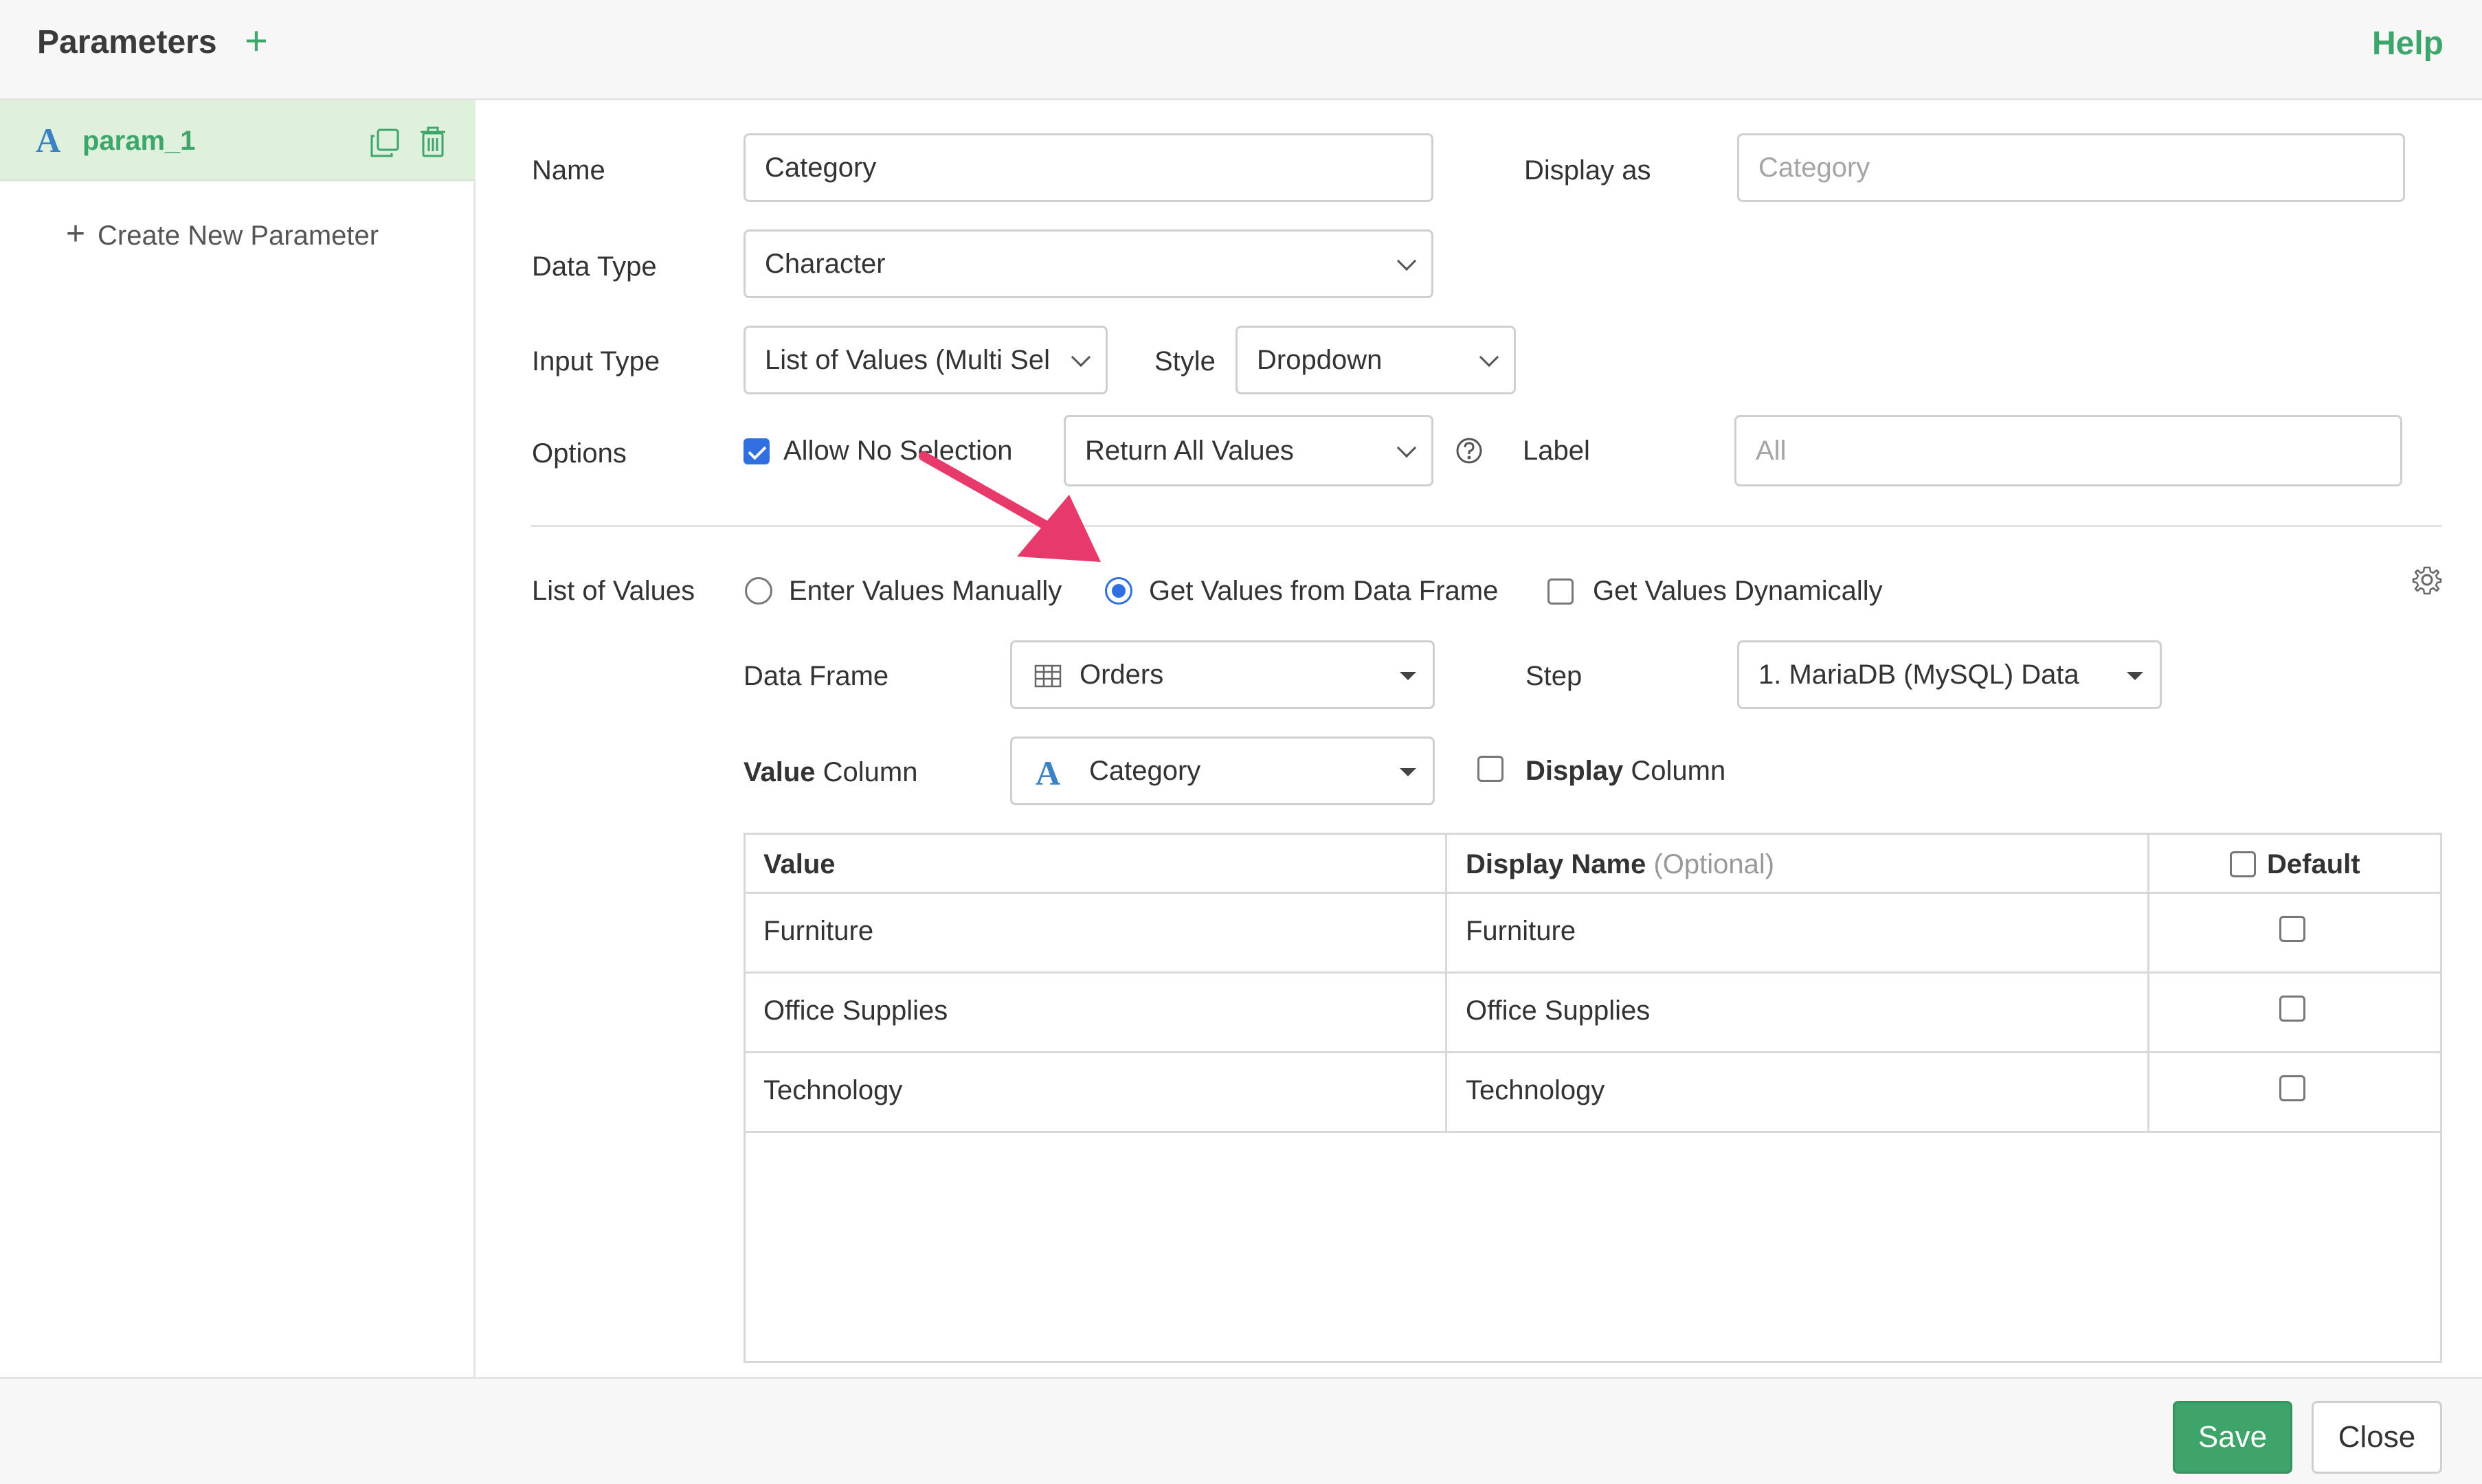 This screenshot has width=2482, height=1484. I want to click on name-input: Category, so click(1088, 167).